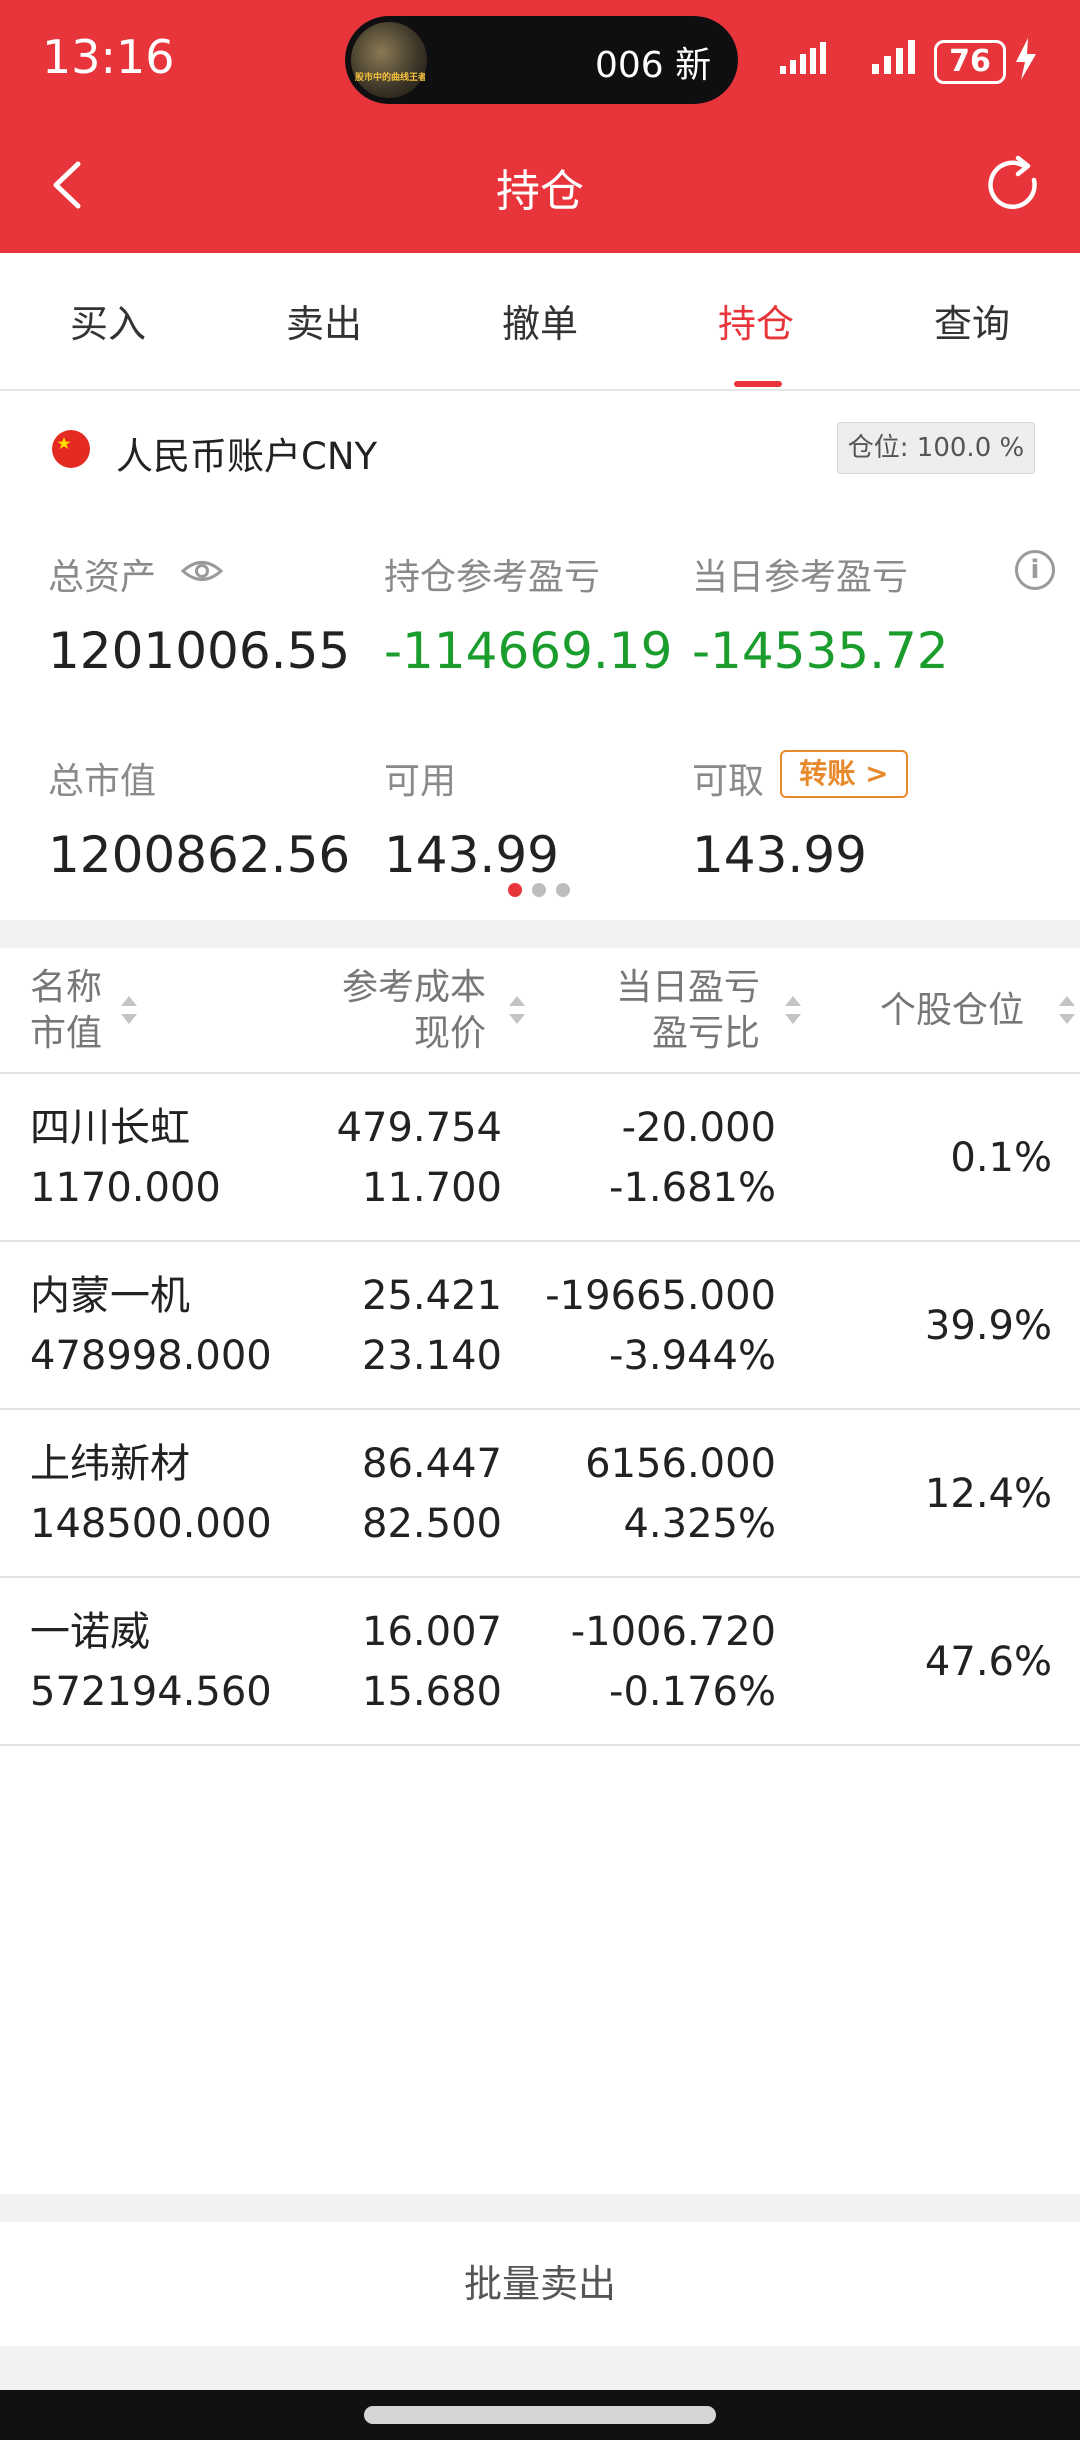 The image size is (1080, 2440). I want to click on battery-icon: 76, so click(970, 62).